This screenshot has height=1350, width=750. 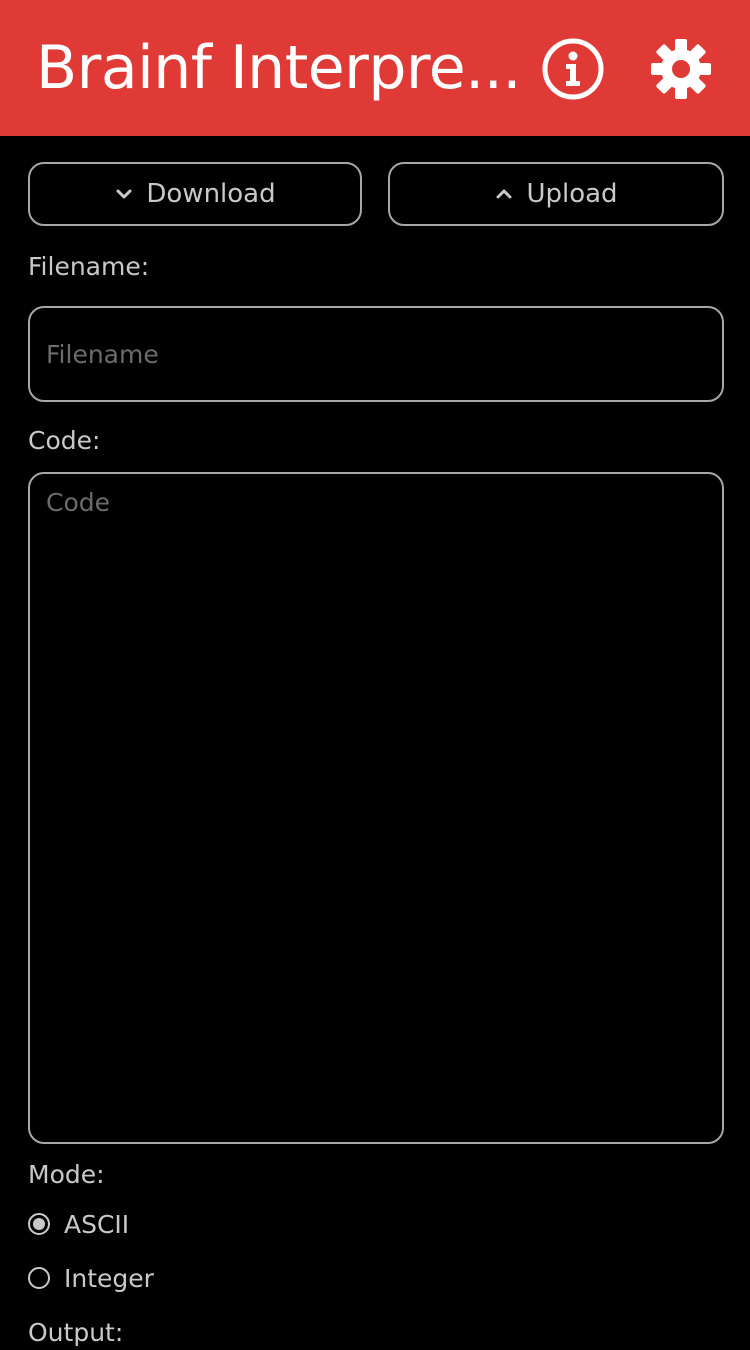 What do you see at coordinates (97, 1224) in the screenshot?
I see `mode-option-label: ASCII` at bounding box center [97, 1224].